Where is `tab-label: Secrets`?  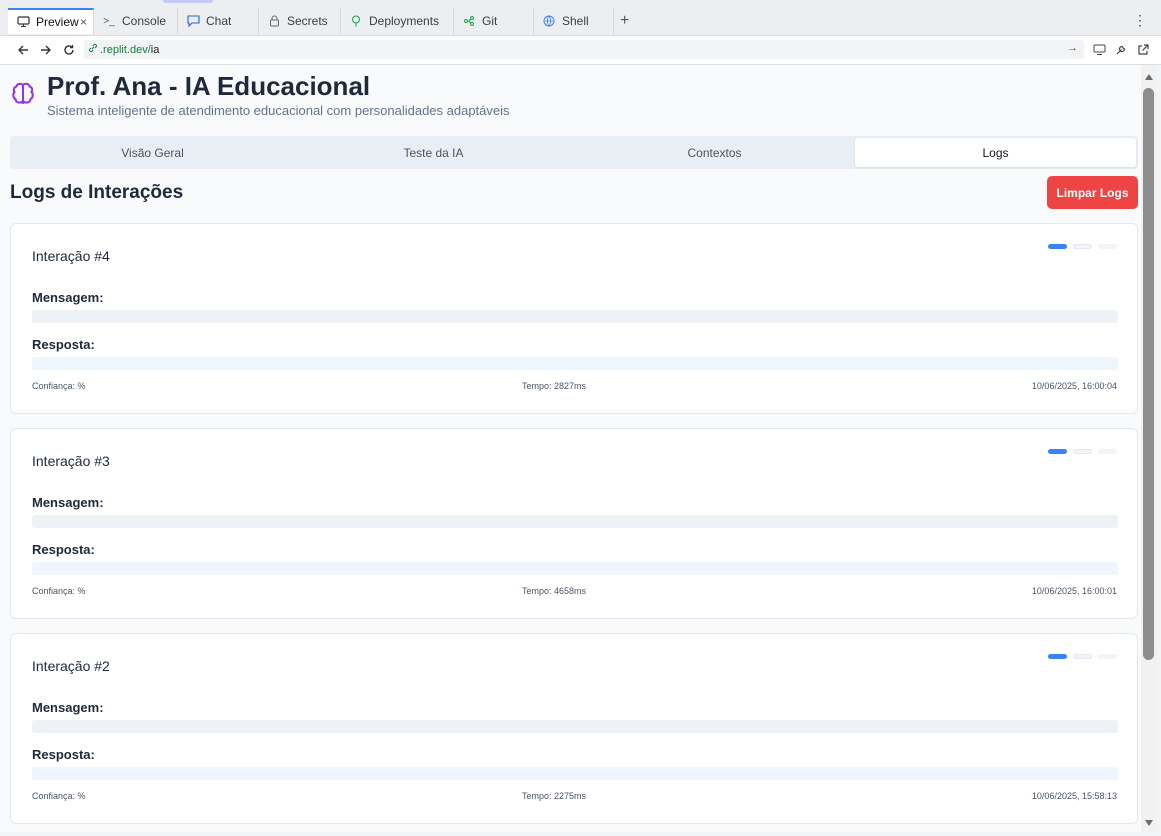
tab-label: Secrets is located at coordinates (307, 21).